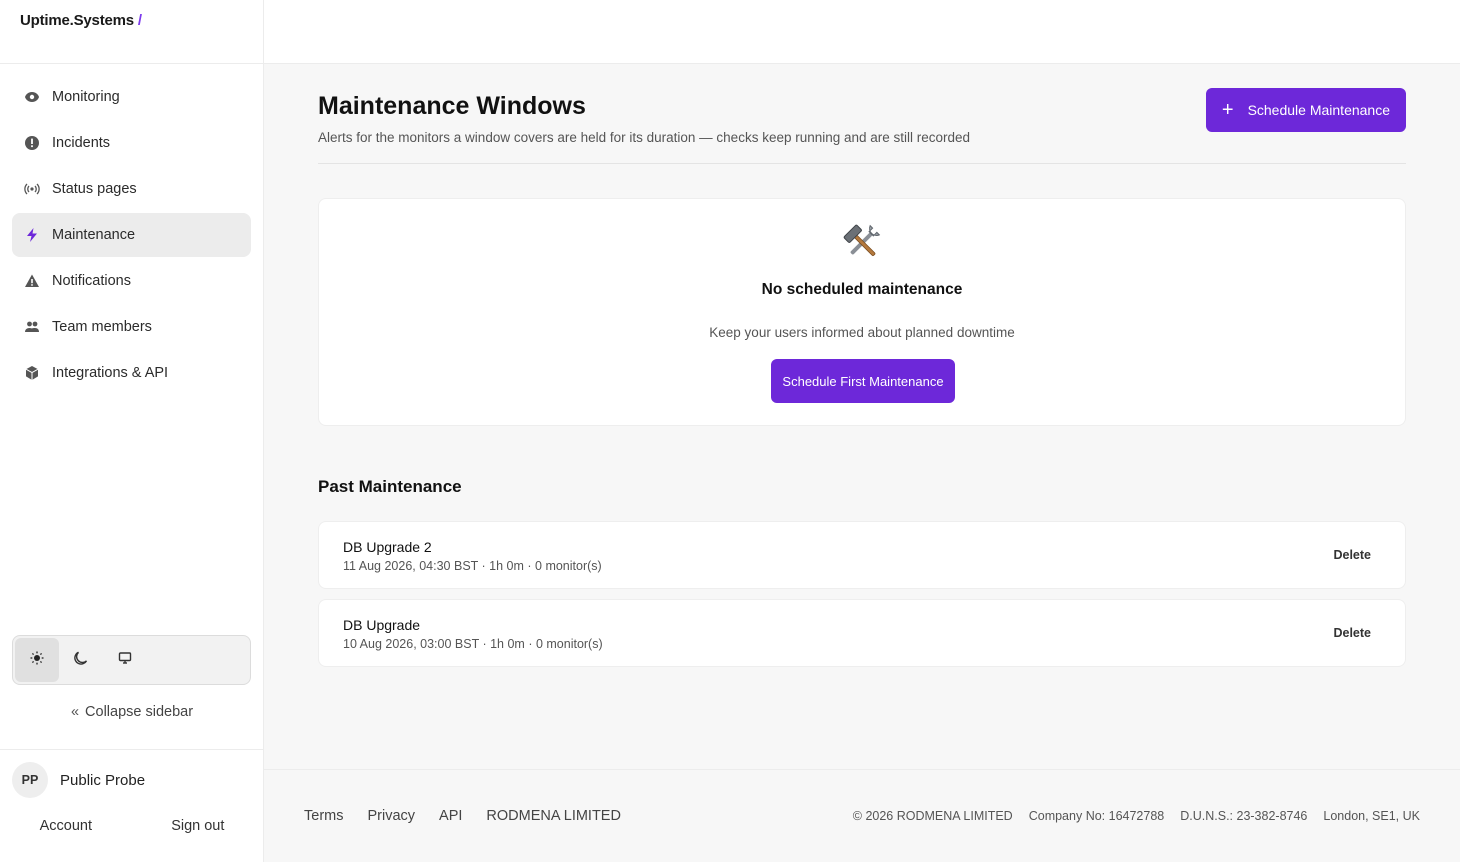 The height and width of the screenshot is (862, 1460). What do you see at coordinates (132, 805) in the screenshot?
I see `user-area: PP Public Probe Account Sign out` at bounding box center [132, 805].